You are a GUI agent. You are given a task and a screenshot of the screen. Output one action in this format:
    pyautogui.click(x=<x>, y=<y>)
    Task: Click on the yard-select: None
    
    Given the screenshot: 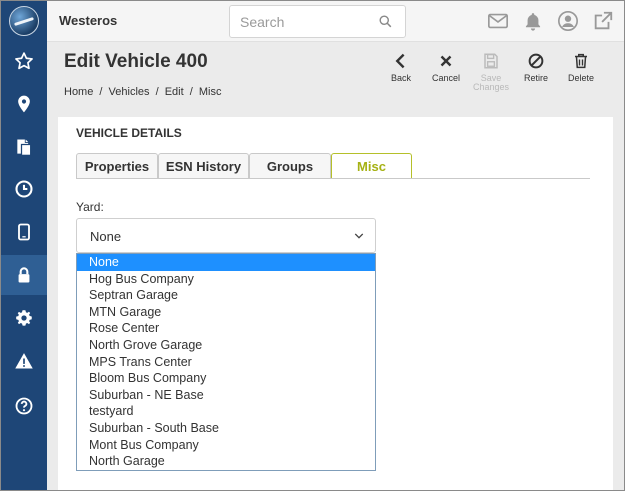 What is the action you would take?
    pyautogui.click(x=226, y=235)
    